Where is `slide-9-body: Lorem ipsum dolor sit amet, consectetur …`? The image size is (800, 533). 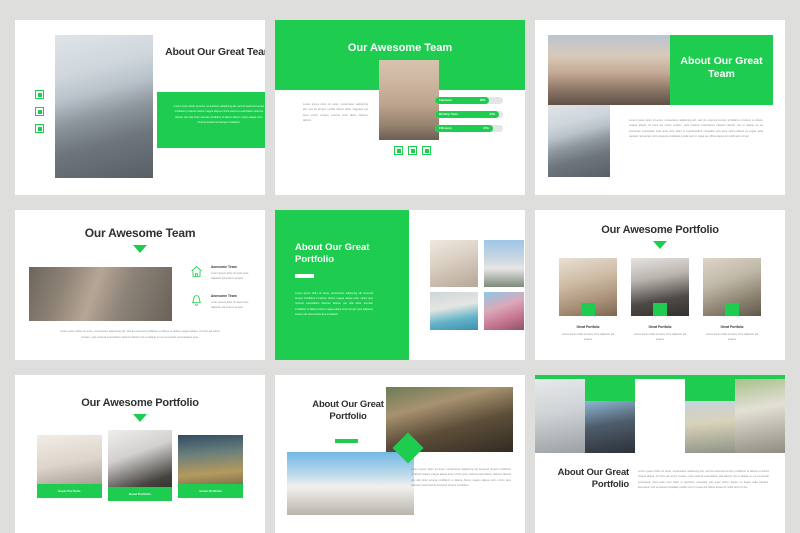 slide-9-body: Lorem ipsum dolor sit amet, consectetur … is located at coordinates (703, 479).